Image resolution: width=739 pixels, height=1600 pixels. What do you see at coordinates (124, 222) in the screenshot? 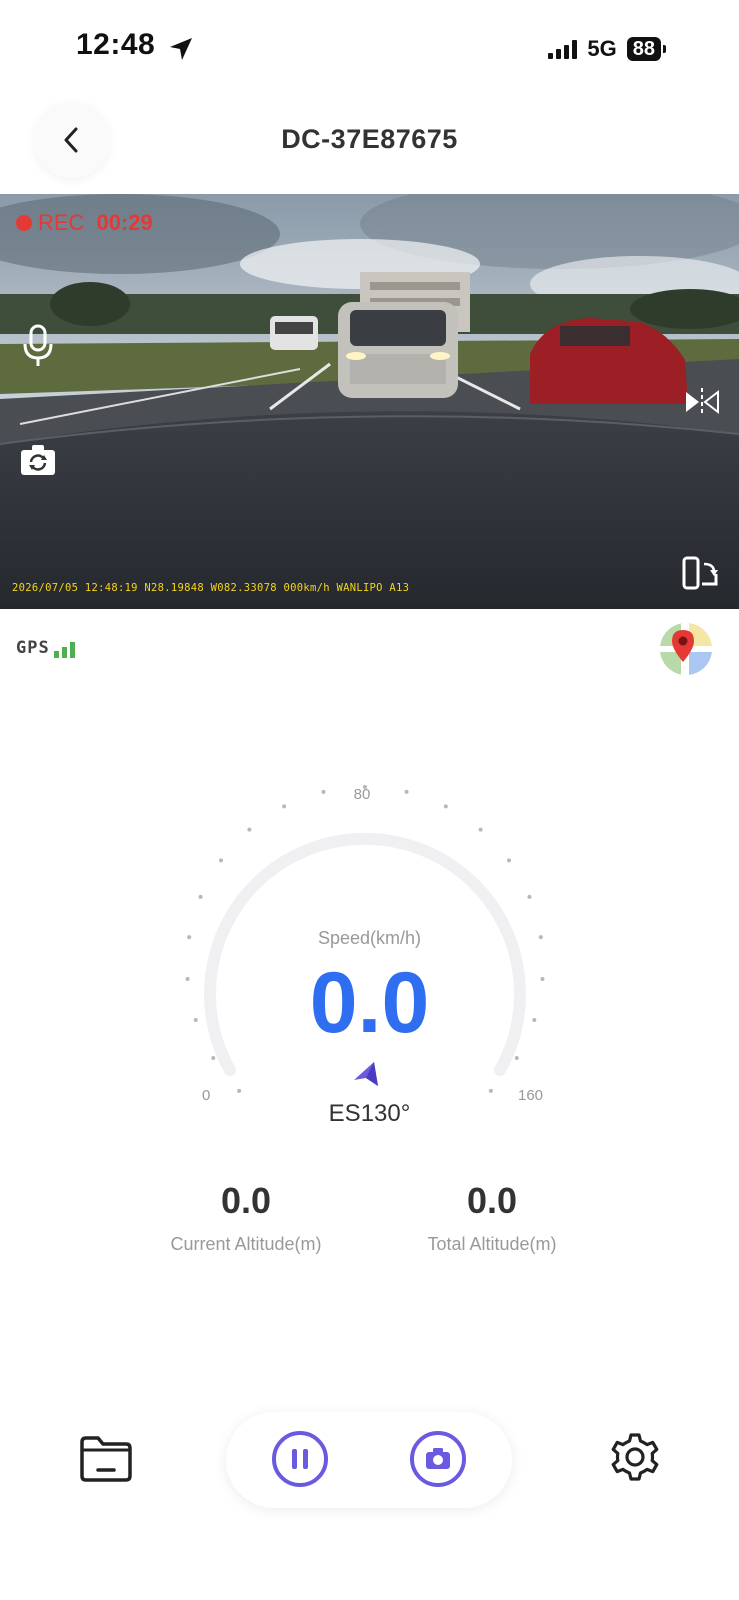
I see `recording-time: 00:29` at bounding box center [124, 222].